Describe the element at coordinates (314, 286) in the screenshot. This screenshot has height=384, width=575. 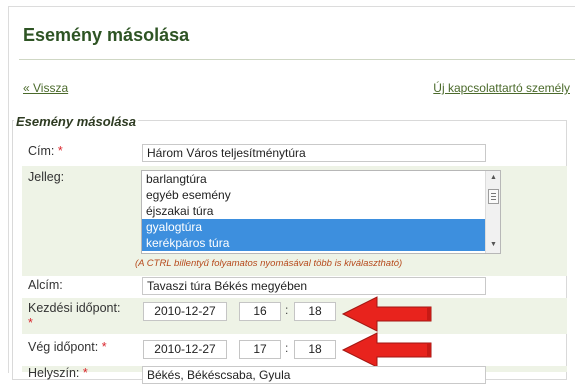
I see `subtitle-input: Tavaszi túra Békés megyében` at that location.